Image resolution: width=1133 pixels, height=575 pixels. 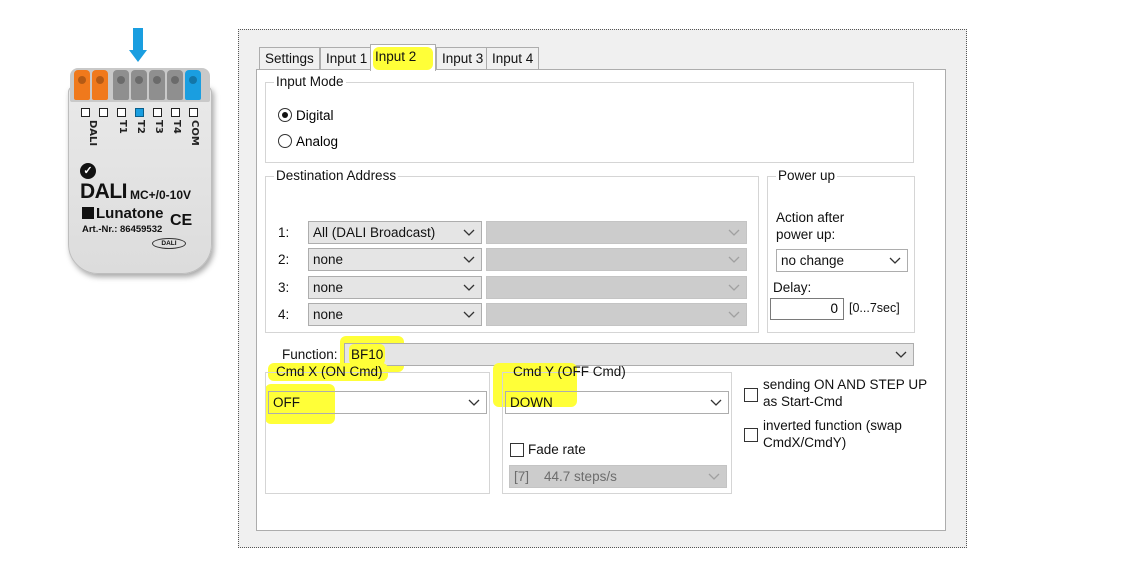 What do you see at coordinates (122, 229) in the screenshot?
I see `article-number: Art.-Nr.: 86459532` at bounding box center [122, 229].